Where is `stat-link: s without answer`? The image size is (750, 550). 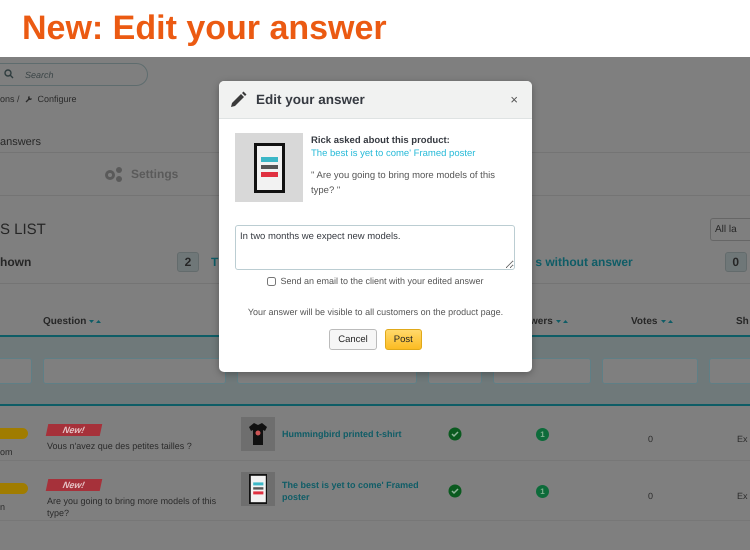
stat-link: s without answer is located at coordinates (584, 261).